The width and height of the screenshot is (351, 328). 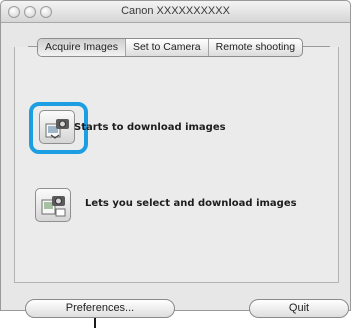 What do you see at coordinates (255, 47) in the screenshot?
I see `tab-remote-shooting: Remote shooting` at bounding box center [255, 47].